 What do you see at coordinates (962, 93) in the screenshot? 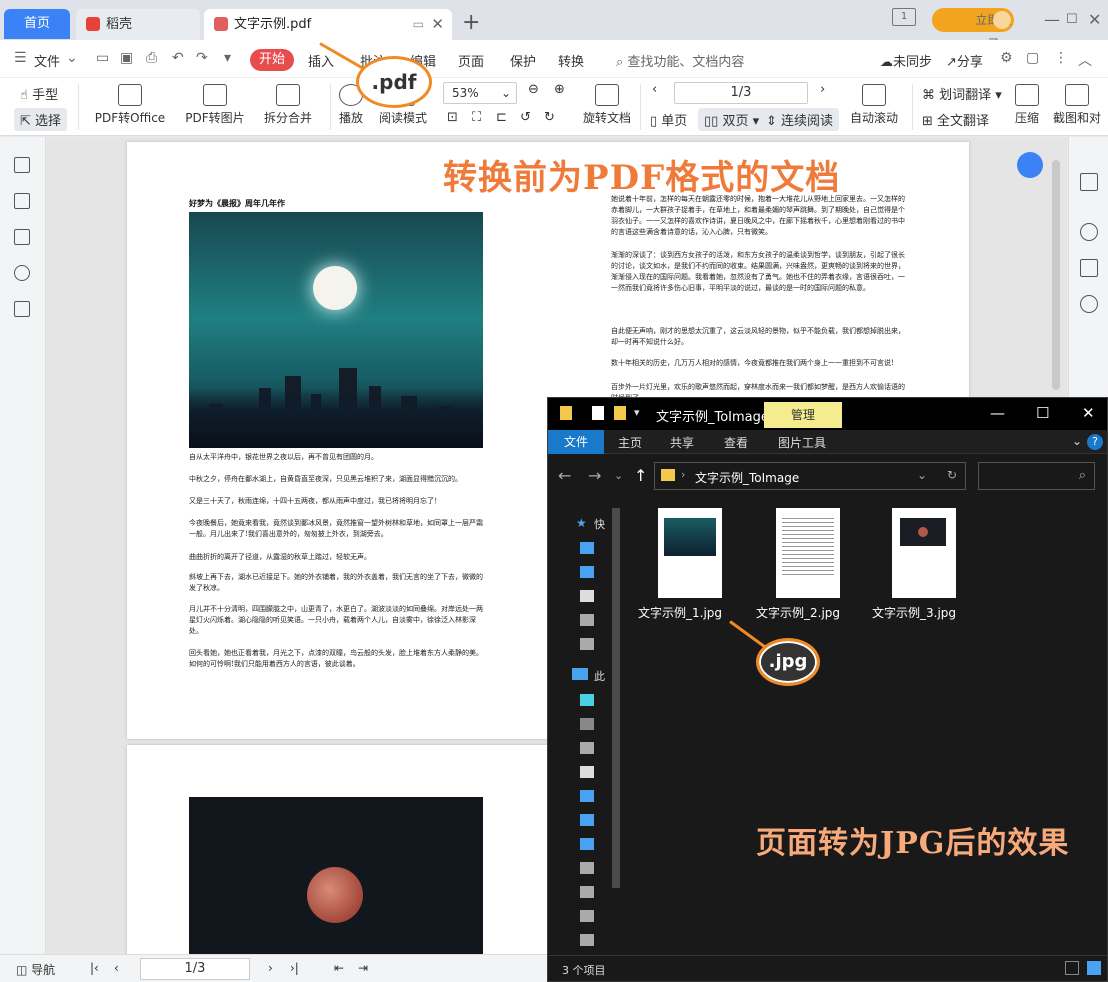
I see `word-translate-button: ⌘ 划词翻译 ▾` at bounding box center [962, 93].